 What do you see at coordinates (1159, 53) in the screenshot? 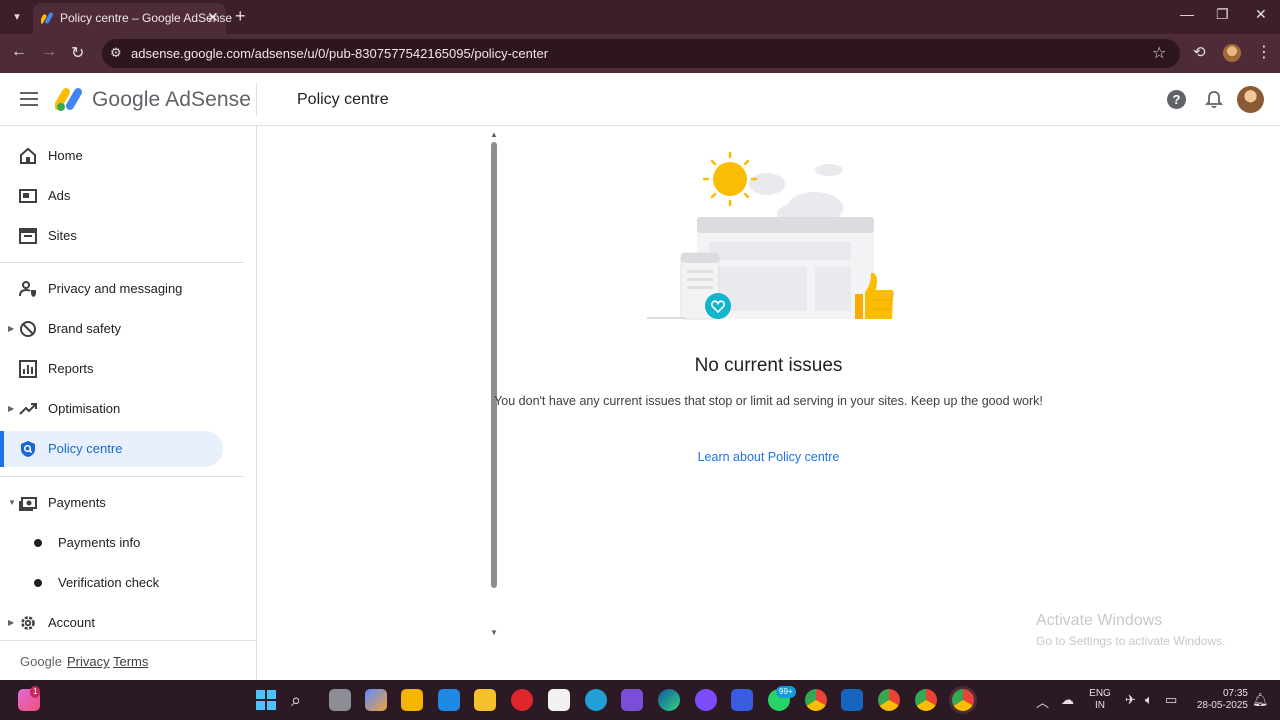
I see `bookmark-star-icon: ☆` at bounding box center [1159, 53].